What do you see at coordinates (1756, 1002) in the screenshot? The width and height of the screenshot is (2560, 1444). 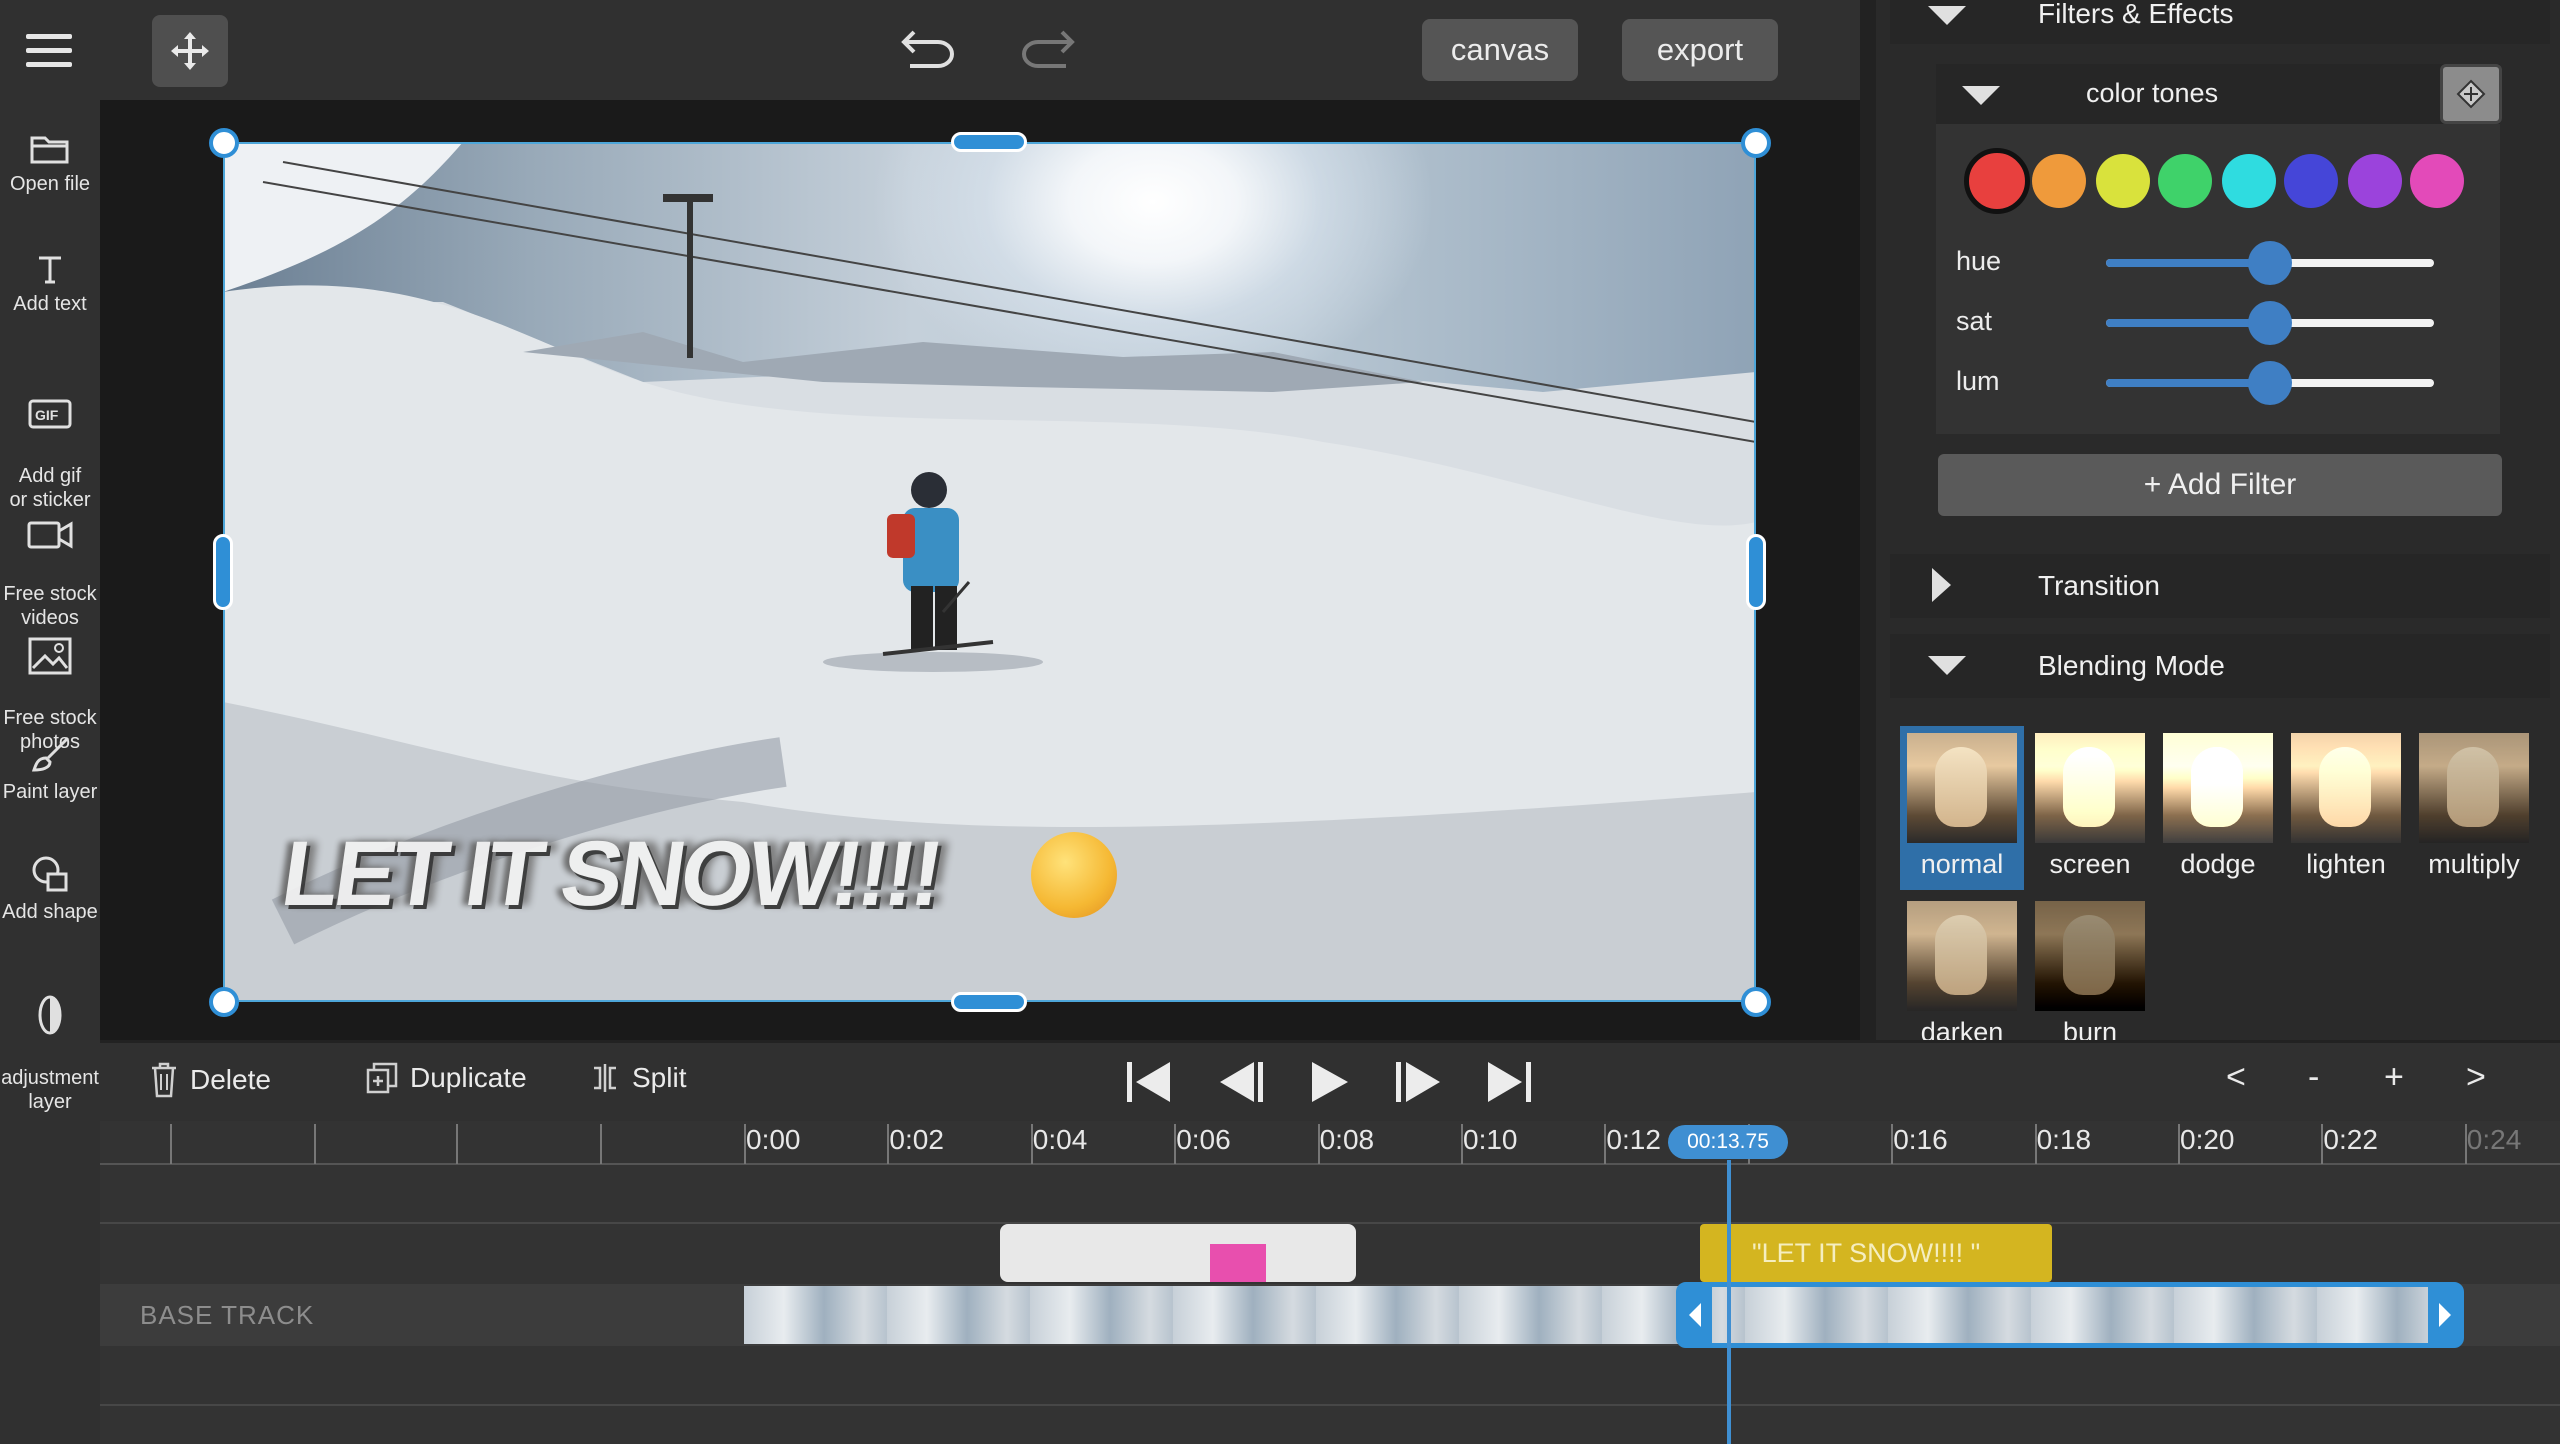 I see `resize-handle-bottom-right` at bounding box center [1756, 1002].